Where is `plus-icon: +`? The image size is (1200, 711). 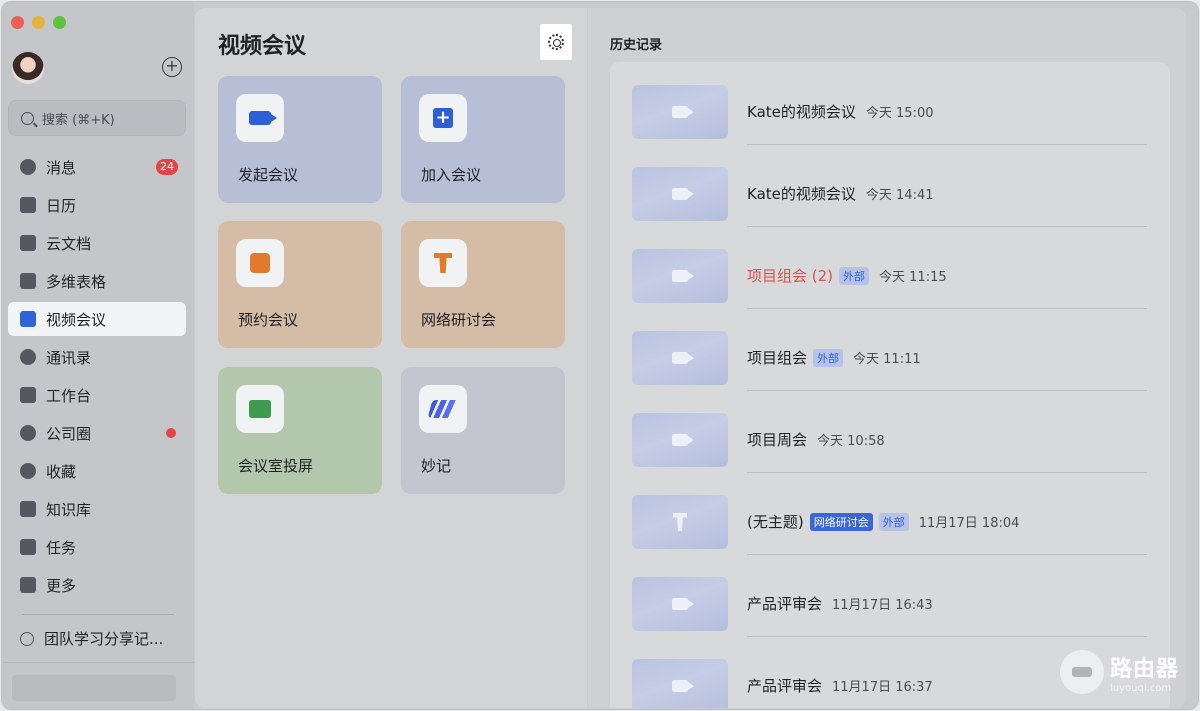 plus-icon: + is located at coordinates (443, 118).